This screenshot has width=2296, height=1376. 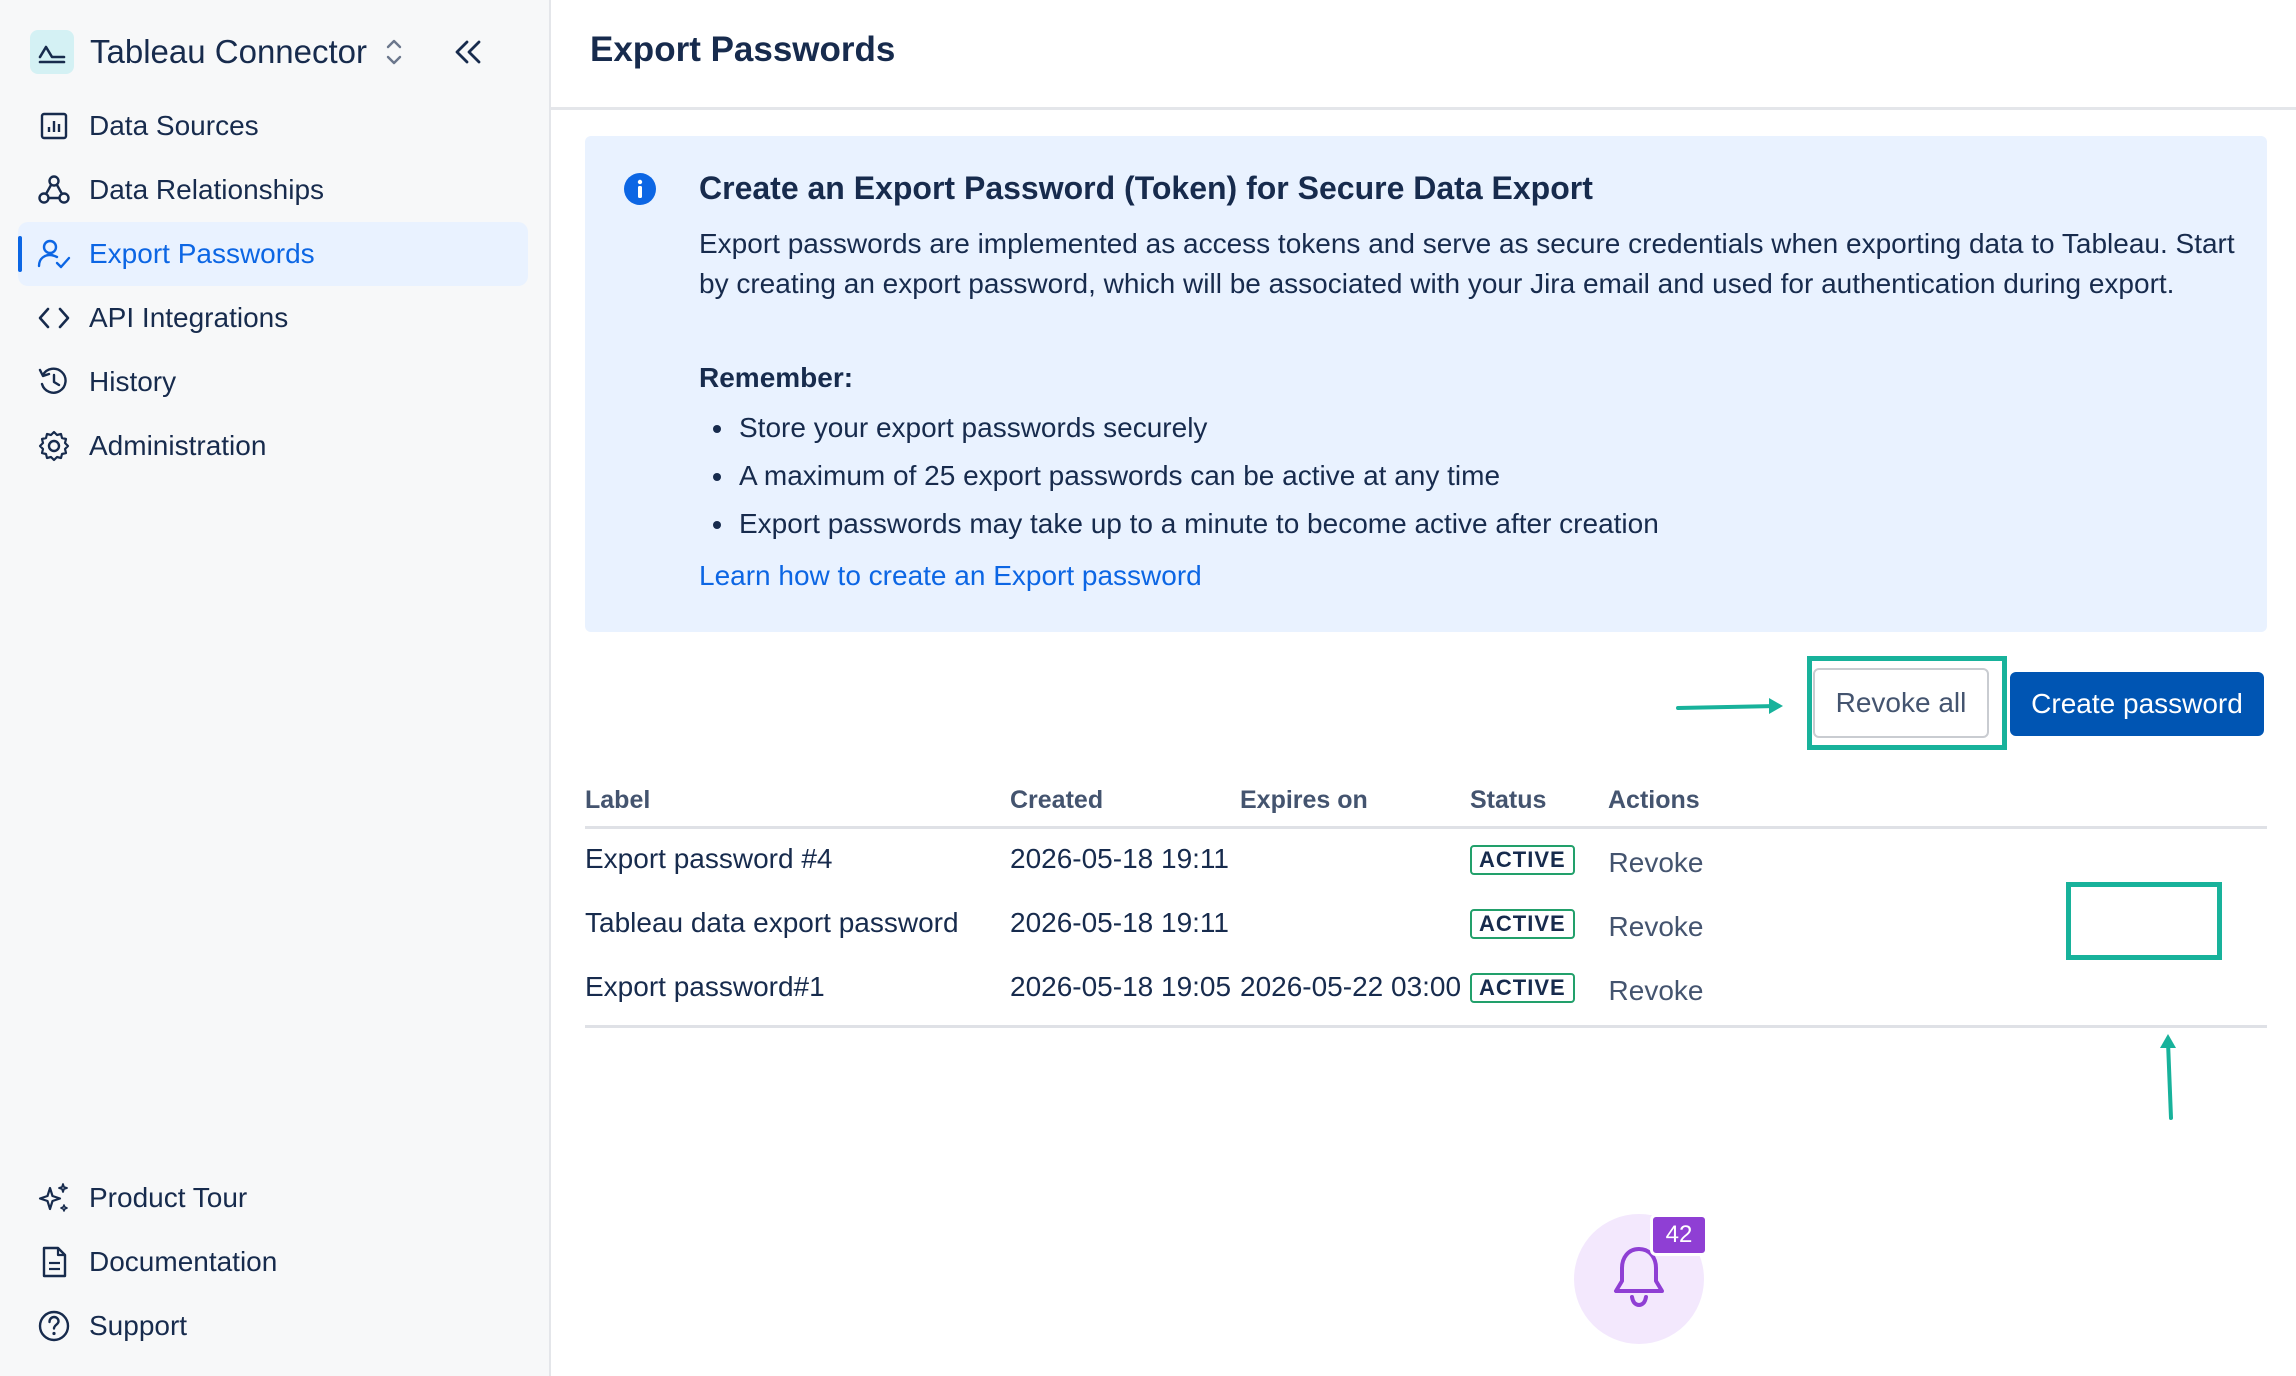 What do you see at coordinates (168, 1197) in the screenshot?
I see `sidebar-item-label: Product Tour` at bounding box center [168, 1197].